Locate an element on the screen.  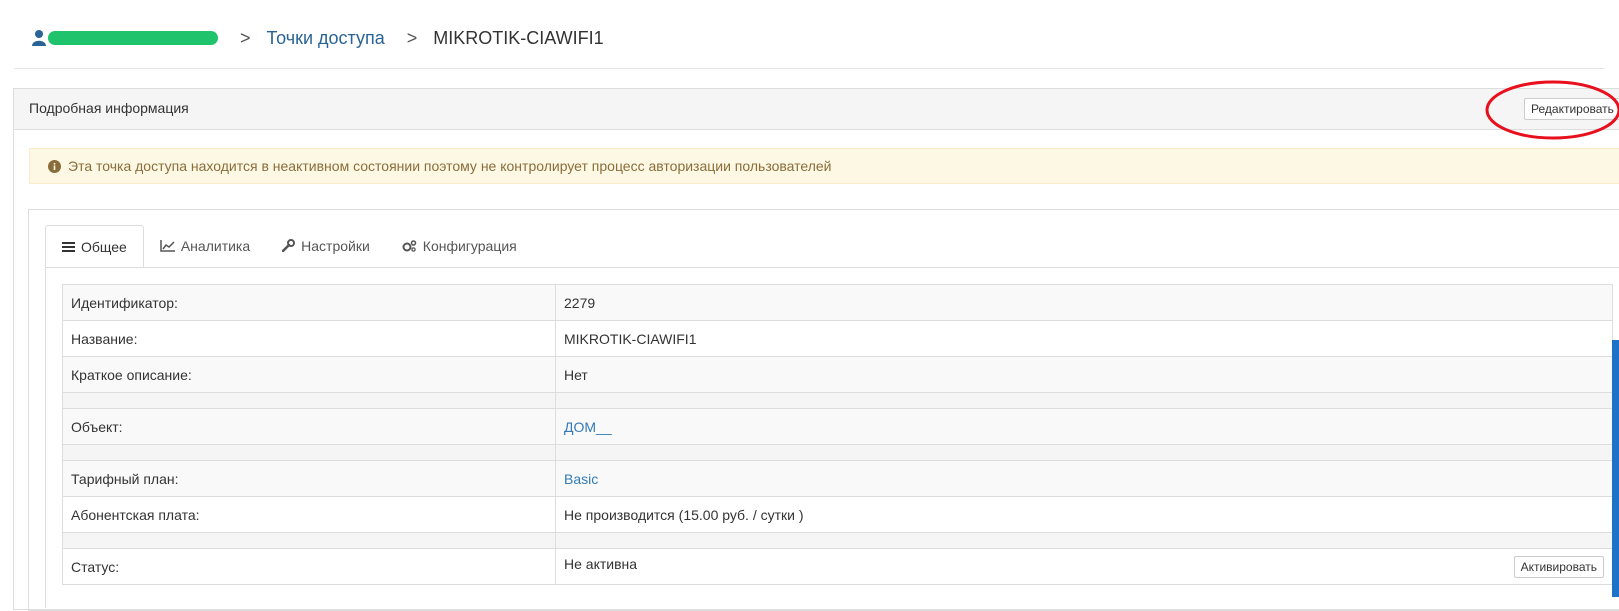
tab-label: Общее is located at coordinates (104, 246).